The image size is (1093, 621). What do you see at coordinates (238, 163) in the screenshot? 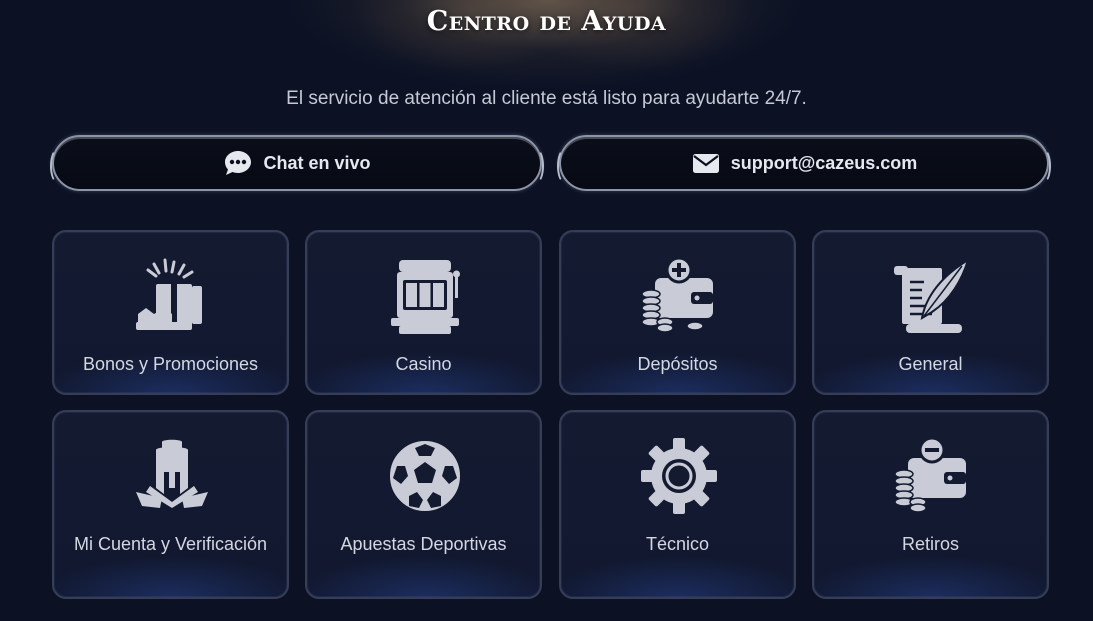
I see `chat-bubble-icon` at bounding box center [238, 163].